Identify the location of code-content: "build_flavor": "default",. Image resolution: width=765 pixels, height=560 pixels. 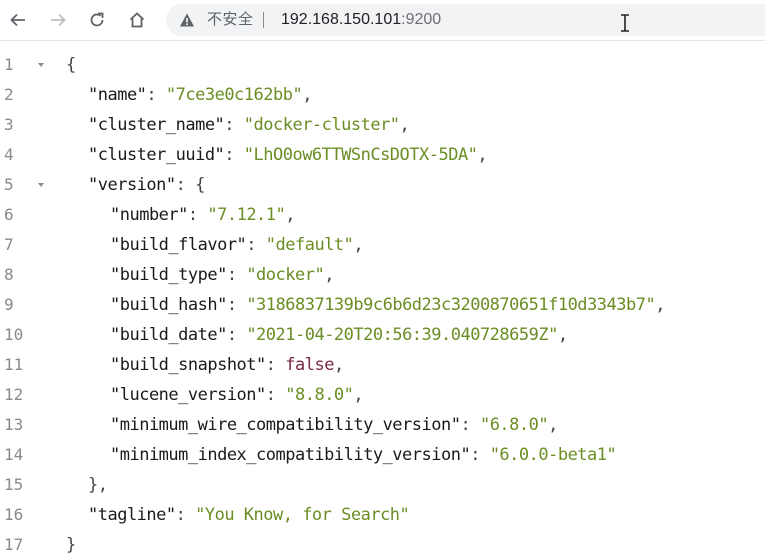
(215, 245).